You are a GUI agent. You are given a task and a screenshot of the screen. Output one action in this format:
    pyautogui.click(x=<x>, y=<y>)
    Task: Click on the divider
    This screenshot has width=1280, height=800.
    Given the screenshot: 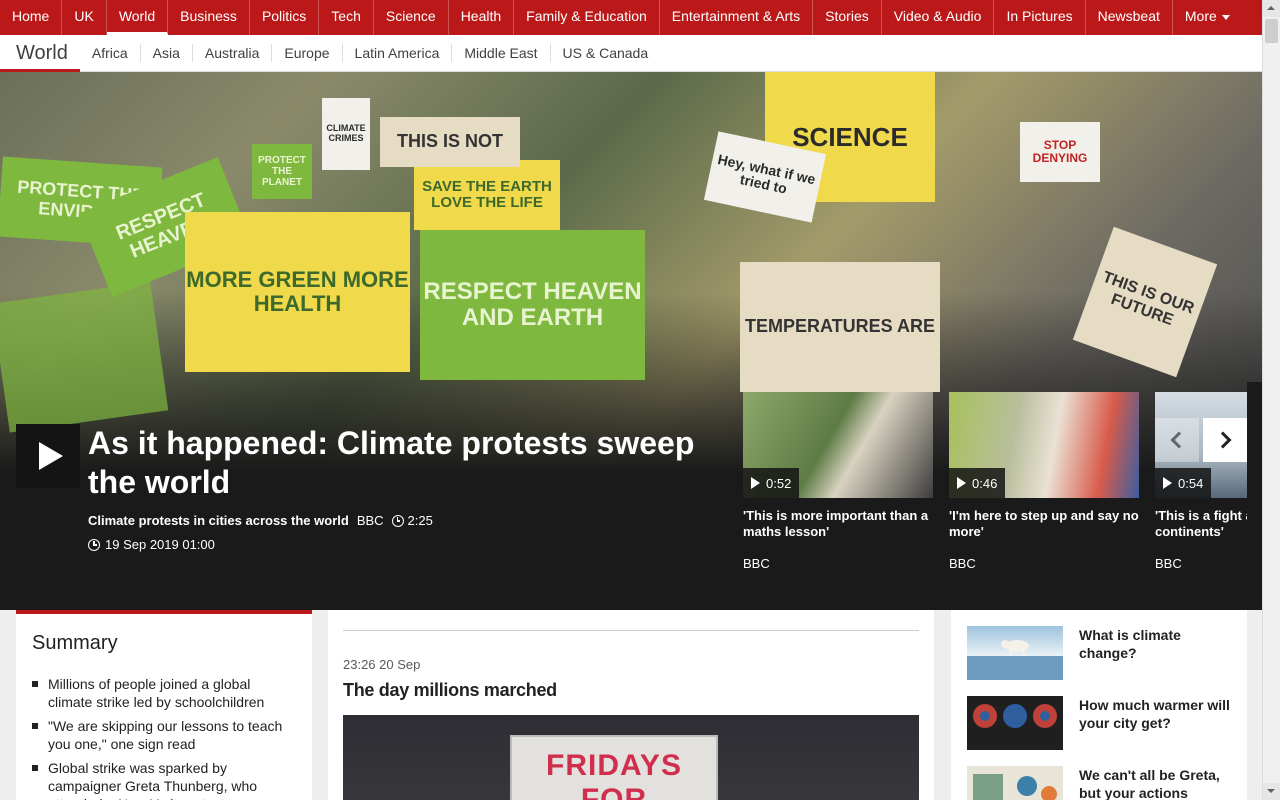 What is the action you would take?
    pyautogui.click(x=631, y=630)
    